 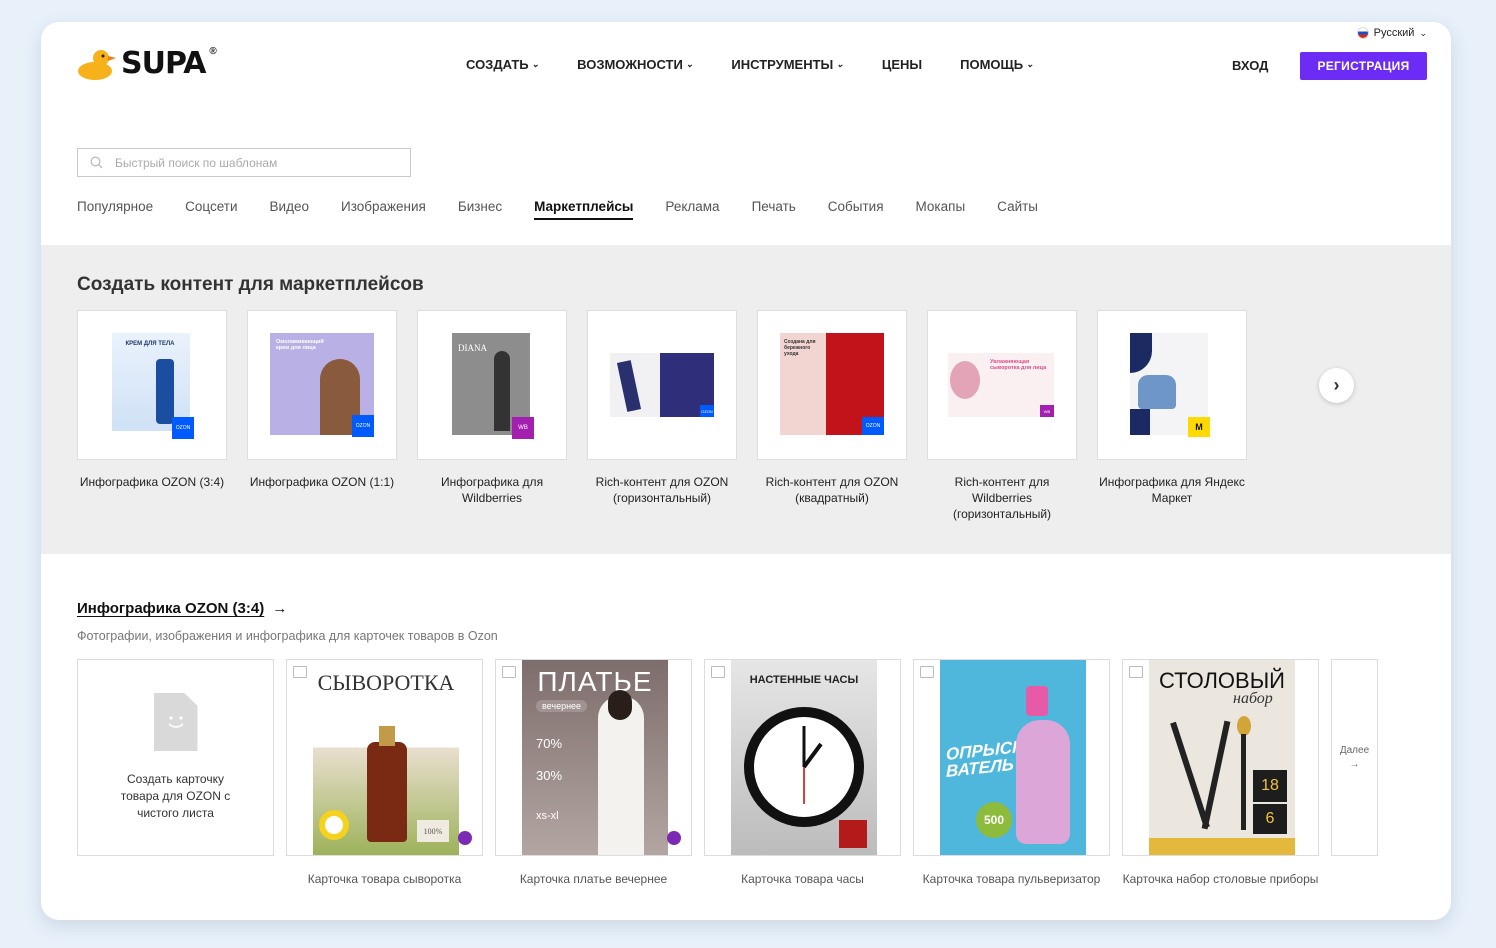 What do you see at coordinates (1270, 819) in the screenshot?
I see `poster-number: 6` at bounding box center [1270, 819].